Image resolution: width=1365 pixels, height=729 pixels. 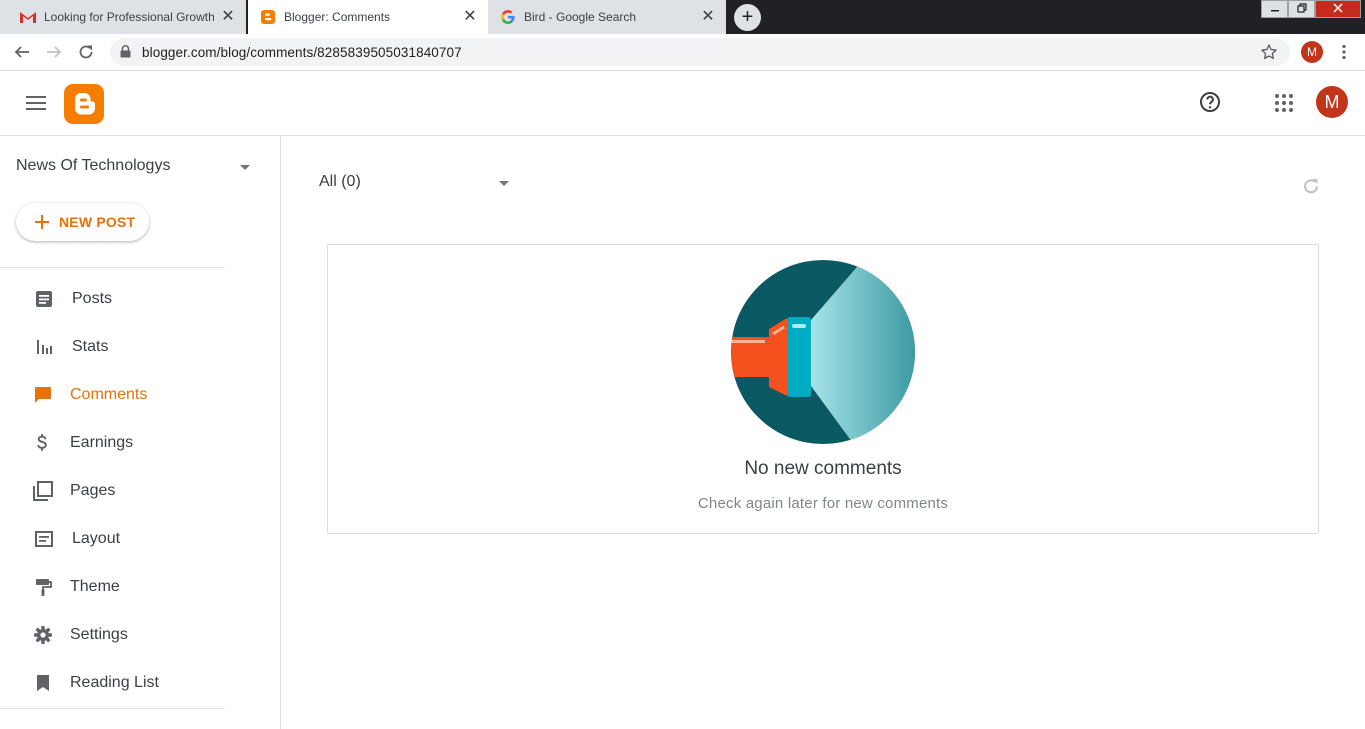 I want to click on reading-list-icon, so click(x=43, y=683).